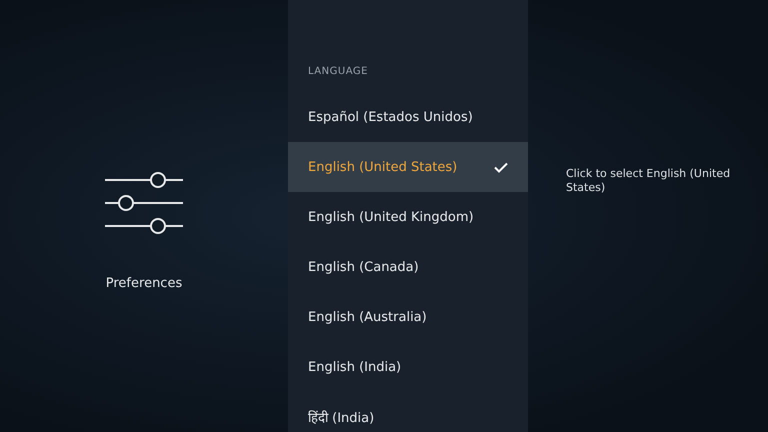  Describe the element at coordinates (408, 267) in the screenshot. I see `language-item: English (Canada)` at that location.